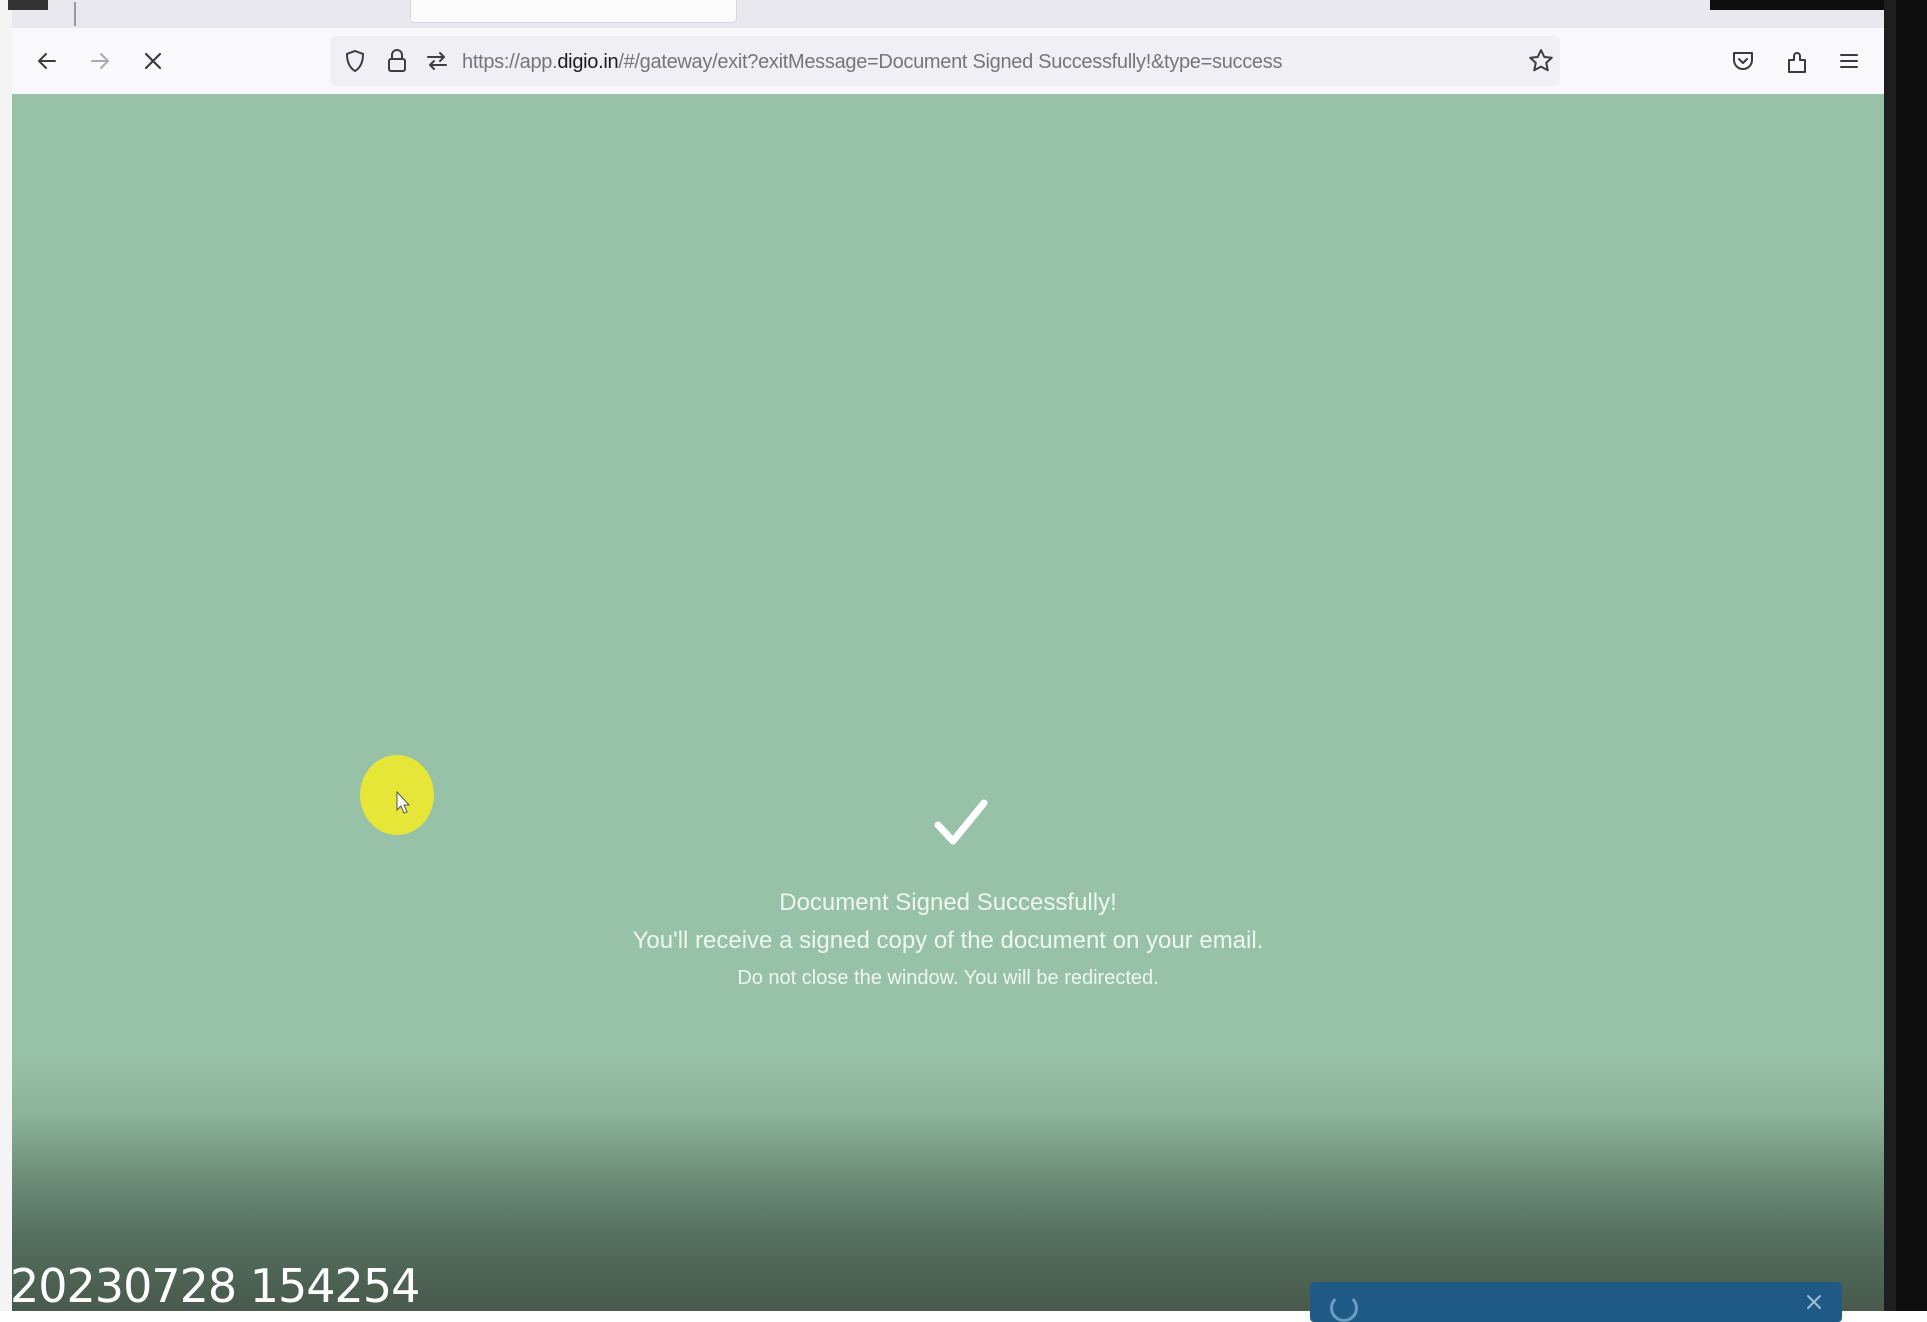 The image size is (1927, 1322). I want to click on recording-close-button, so click(1814, 1303).